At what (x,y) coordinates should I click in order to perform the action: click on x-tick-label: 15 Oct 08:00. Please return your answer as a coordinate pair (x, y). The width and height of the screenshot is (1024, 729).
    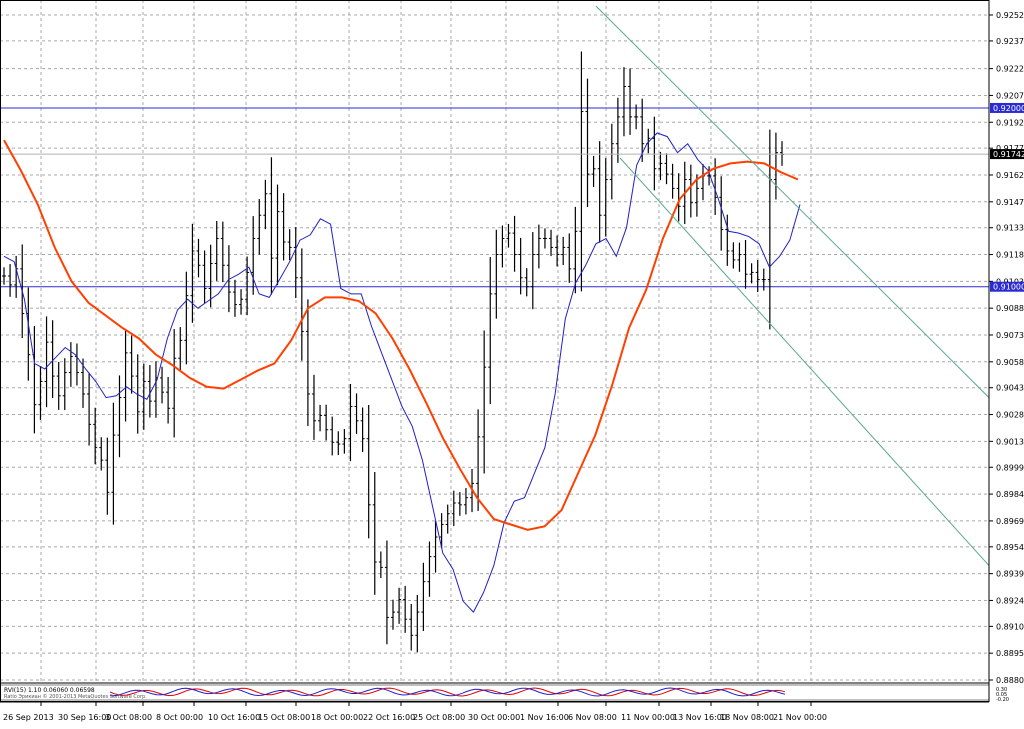
    Looking at the image, I should click on (284, 717).